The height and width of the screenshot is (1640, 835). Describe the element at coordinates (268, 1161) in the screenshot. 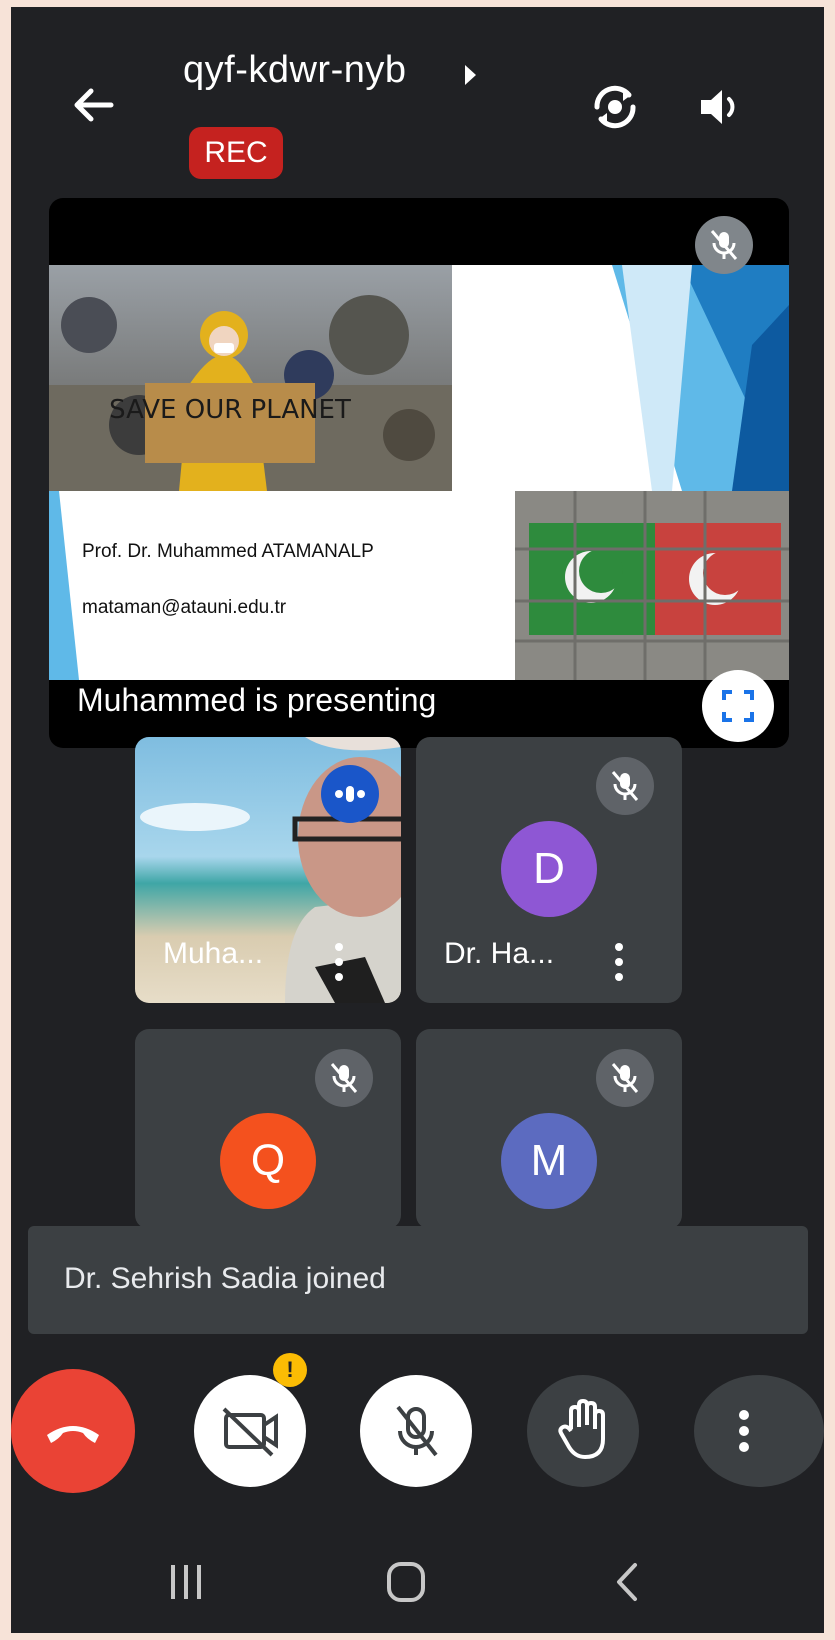

I see `avatar: Q` at that location.